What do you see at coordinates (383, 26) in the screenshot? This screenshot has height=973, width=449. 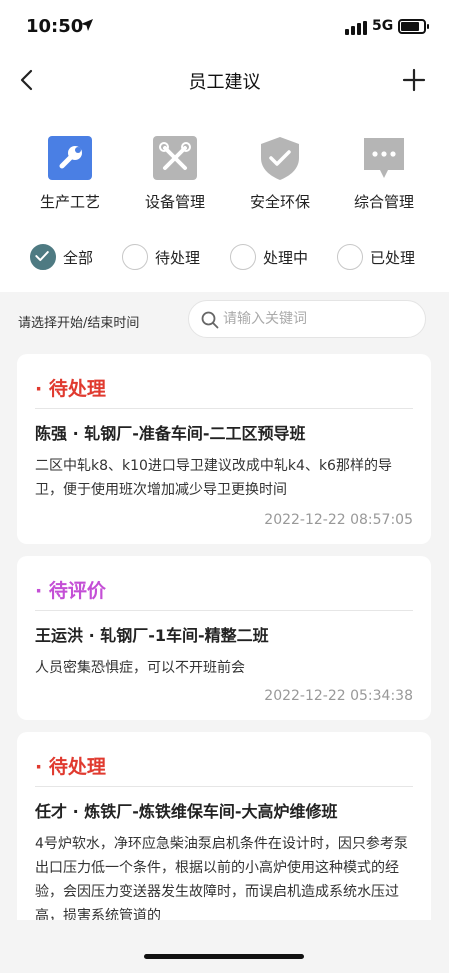 I see `network-type: 5G` at bounding box center [383, 26].